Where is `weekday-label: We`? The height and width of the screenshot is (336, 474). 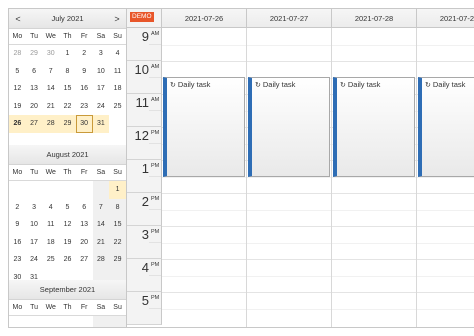
weekday-label: We is located at coordinates (51, 308).